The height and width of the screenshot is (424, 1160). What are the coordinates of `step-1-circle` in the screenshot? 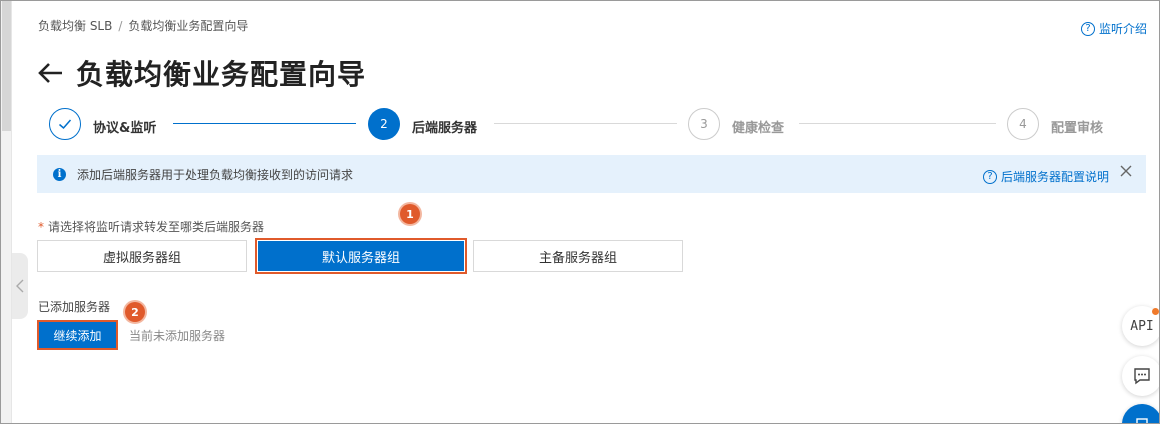 It's located at (65, 124).